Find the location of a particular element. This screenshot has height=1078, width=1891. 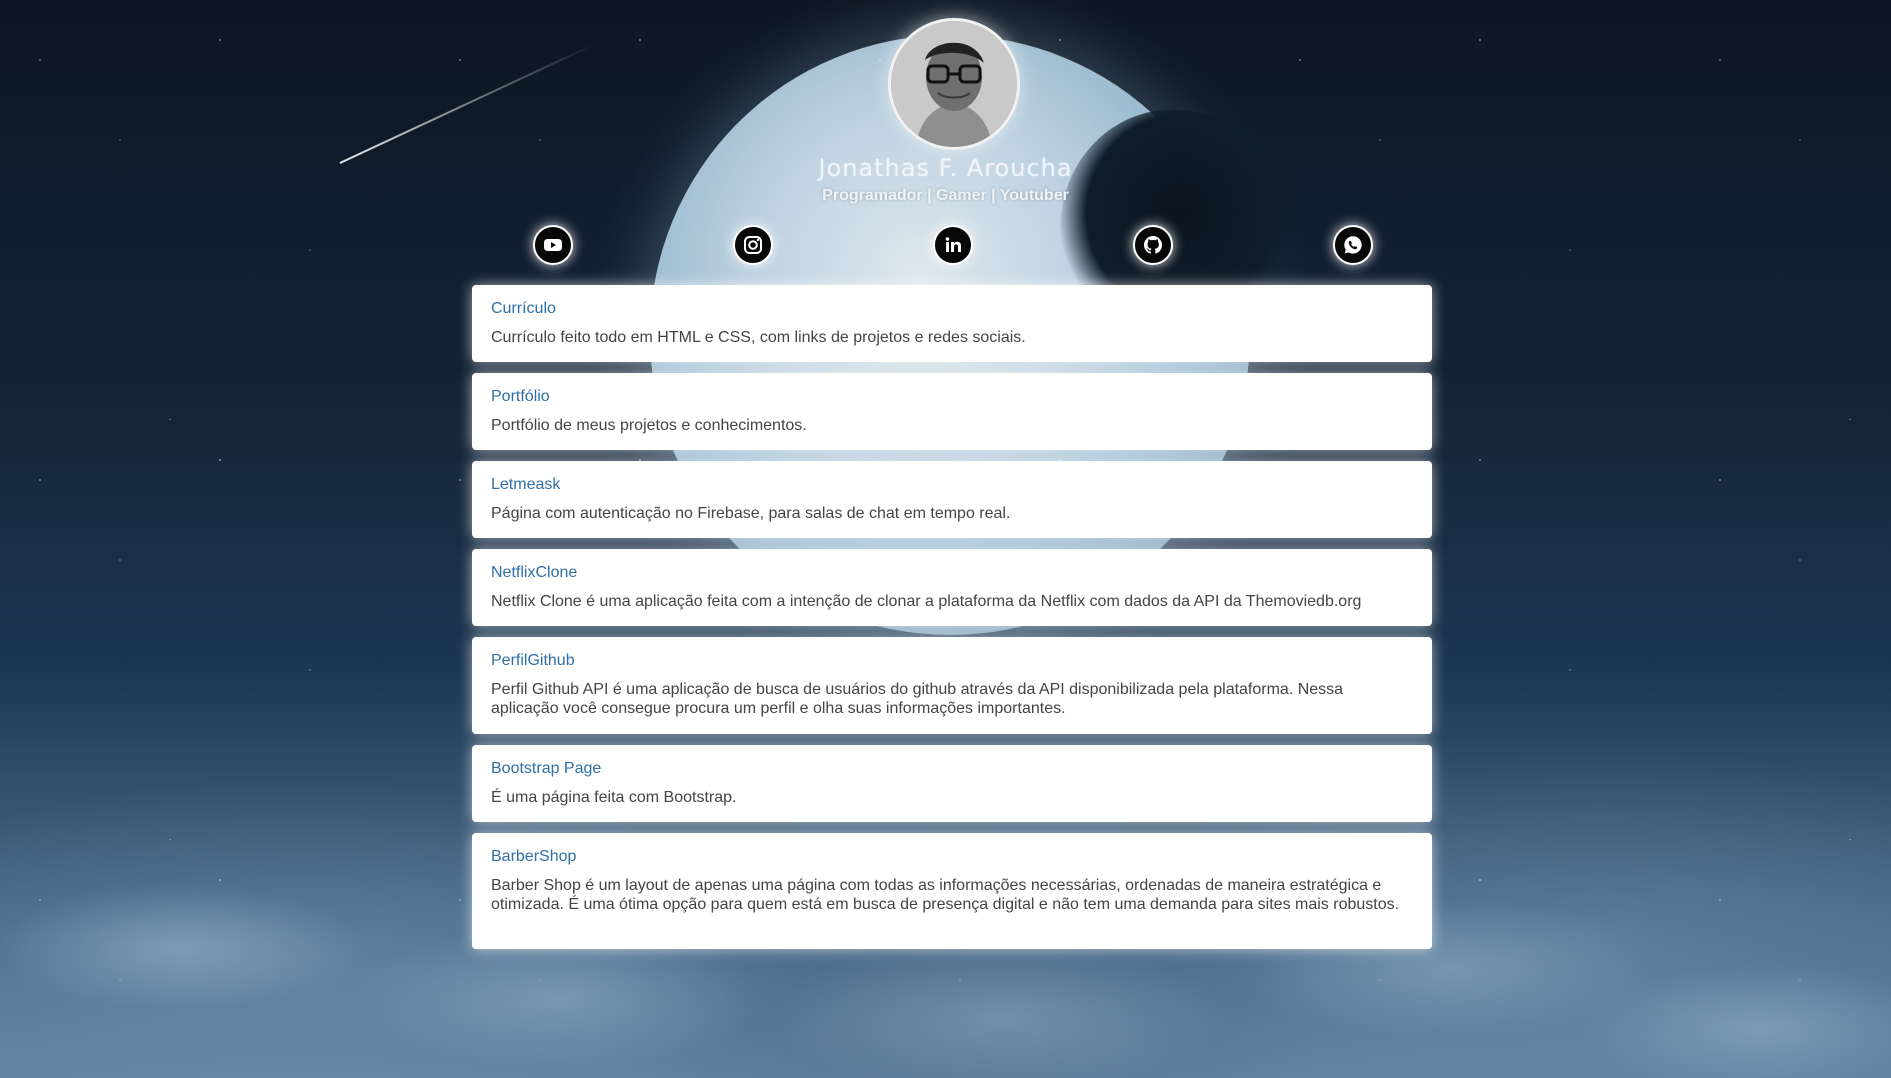

project-title-link: BarberShop is located at coordinates (950, 857).